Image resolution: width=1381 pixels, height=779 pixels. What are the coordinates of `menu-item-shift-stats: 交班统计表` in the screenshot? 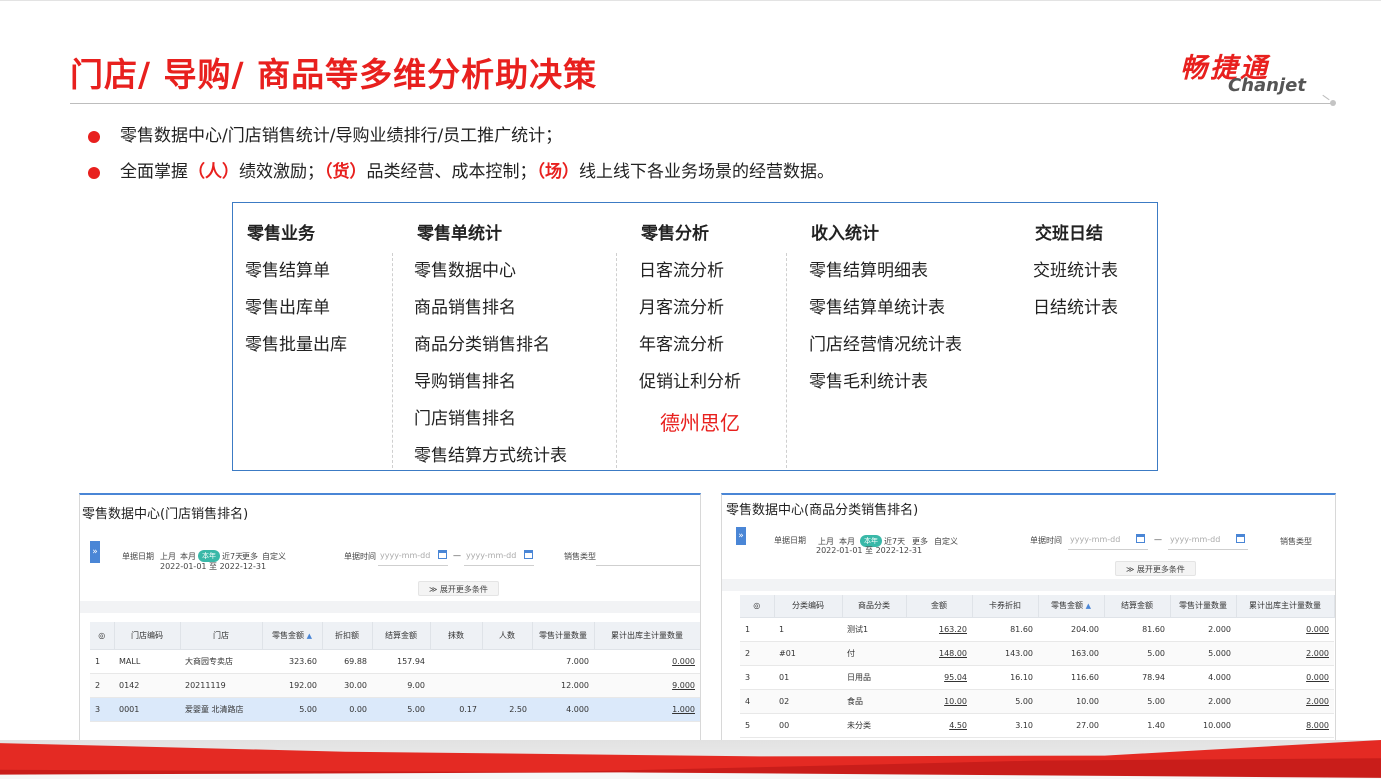 It's located at (1075, 268).